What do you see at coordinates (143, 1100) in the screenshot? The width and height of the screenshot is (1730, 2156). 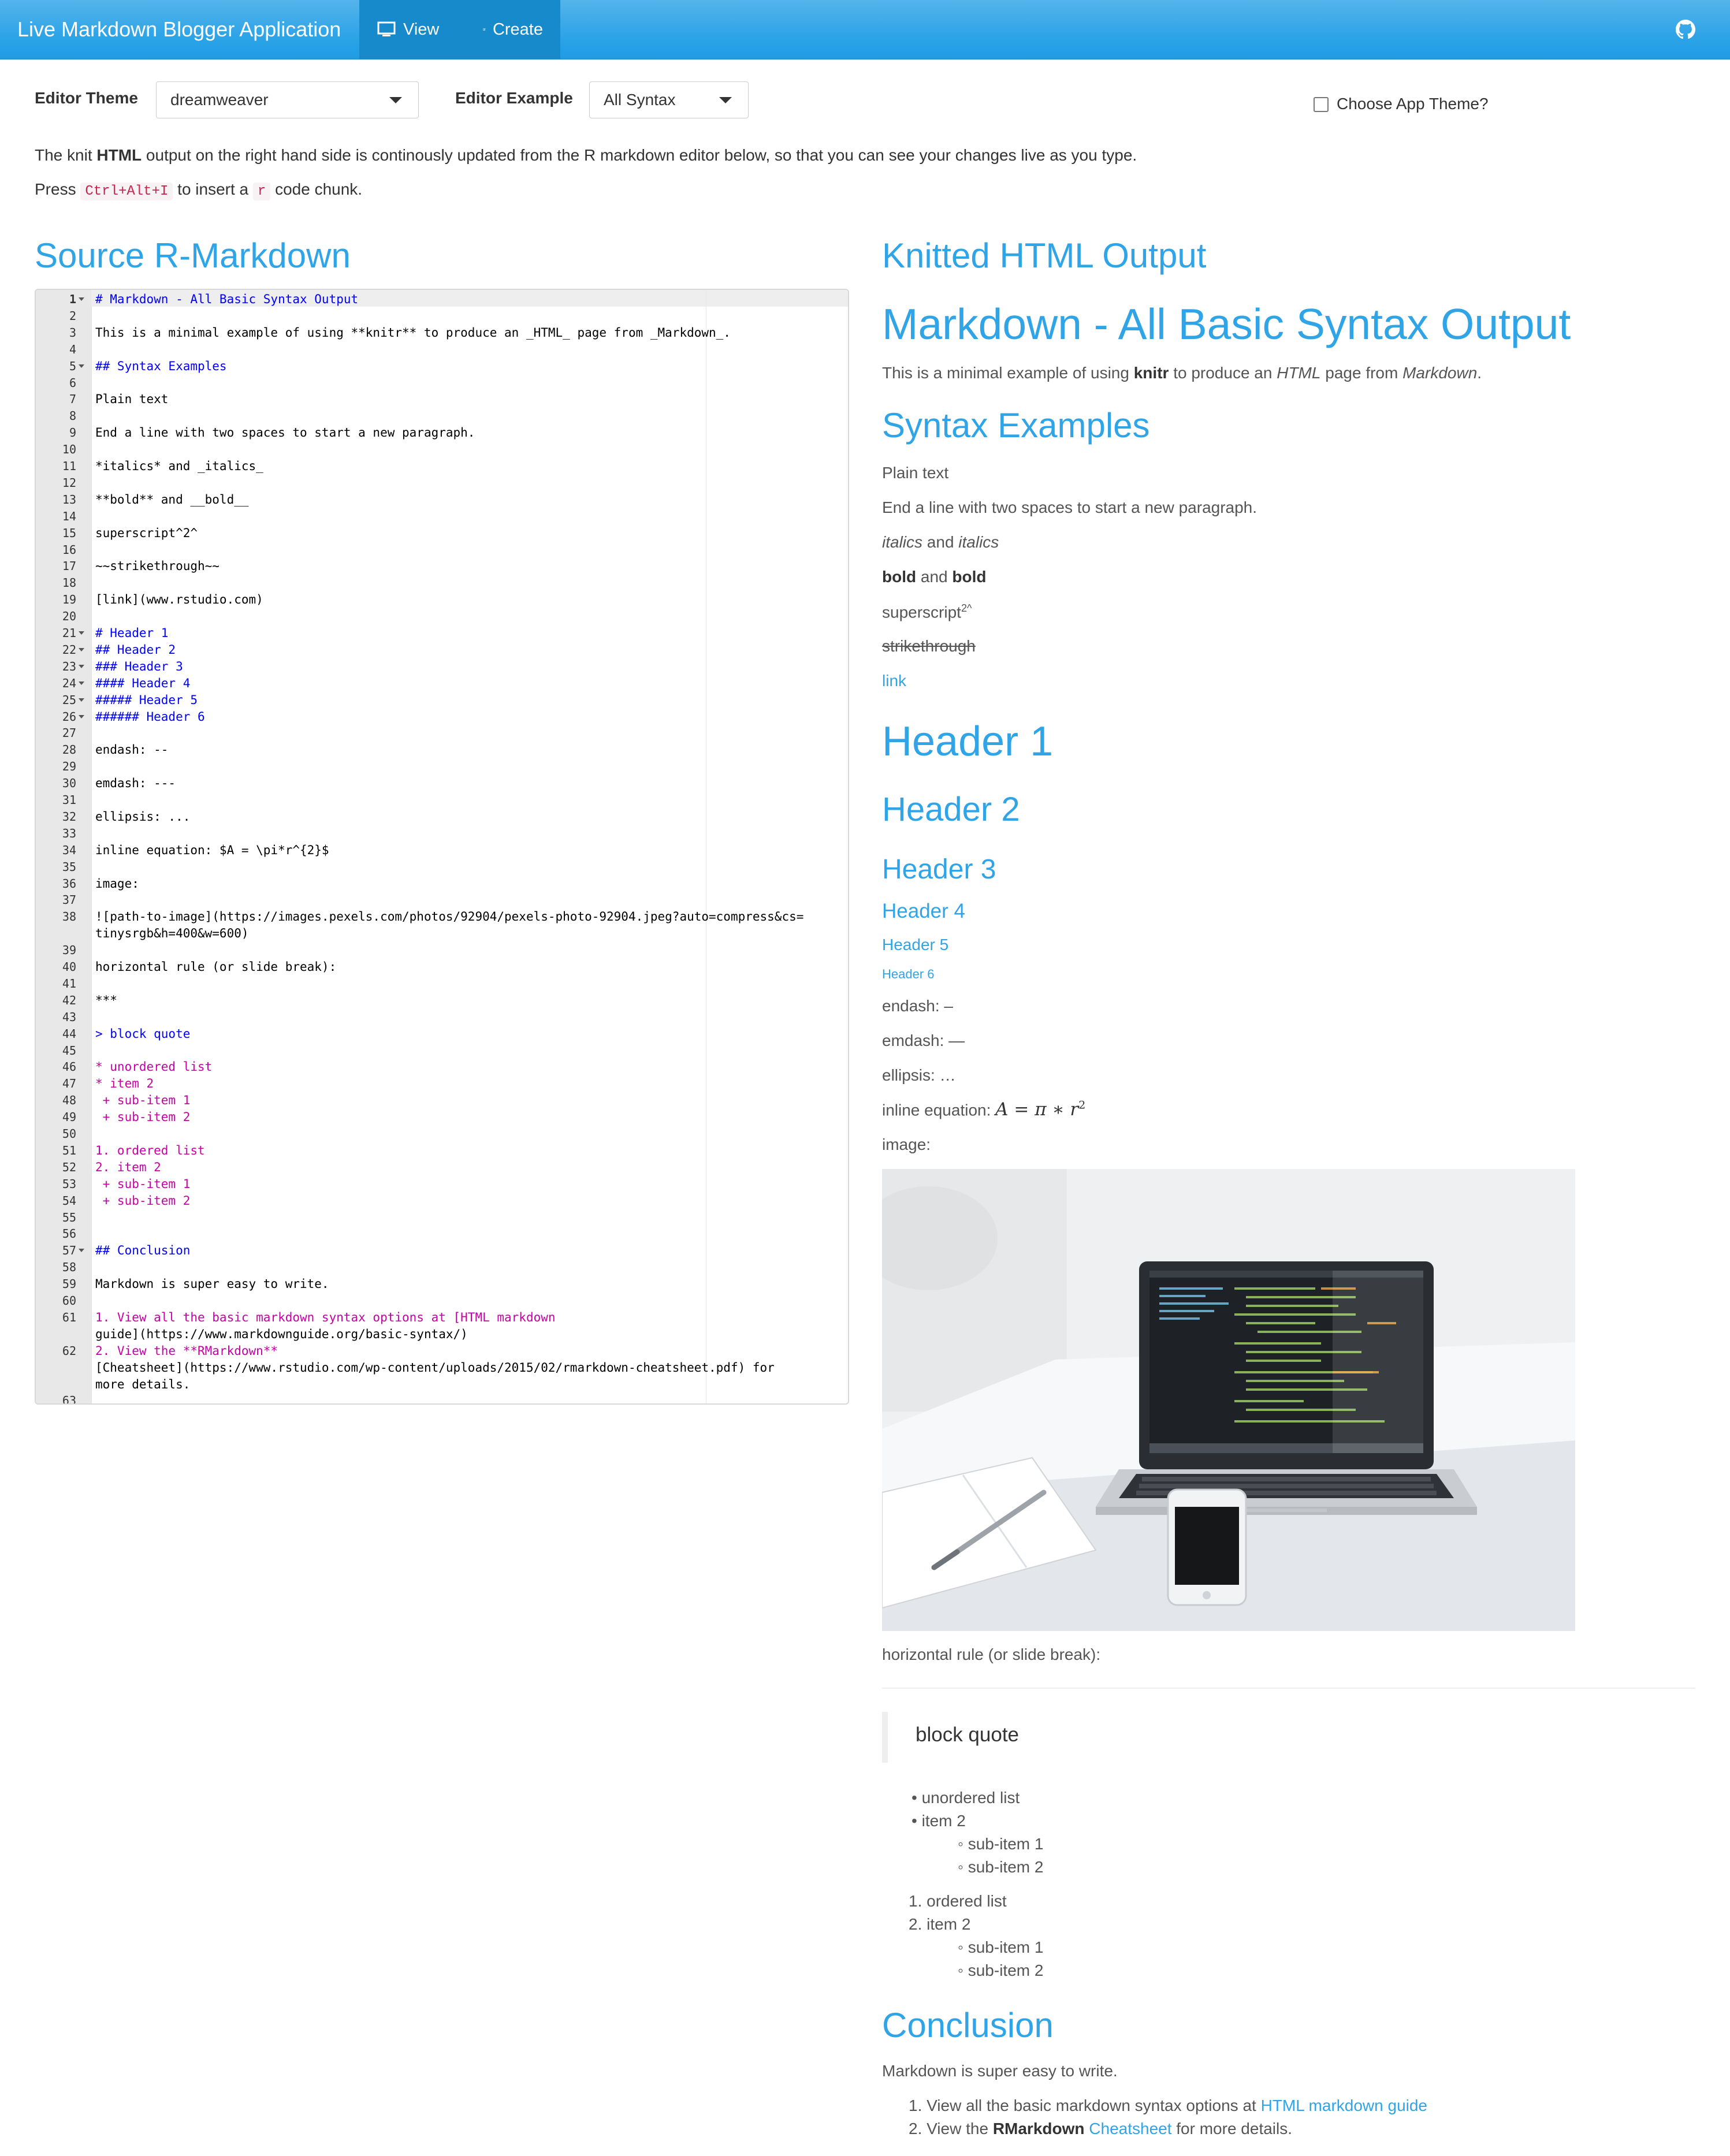 I see `code-line: + sub-item 1` at bounding box center [143, 1100].